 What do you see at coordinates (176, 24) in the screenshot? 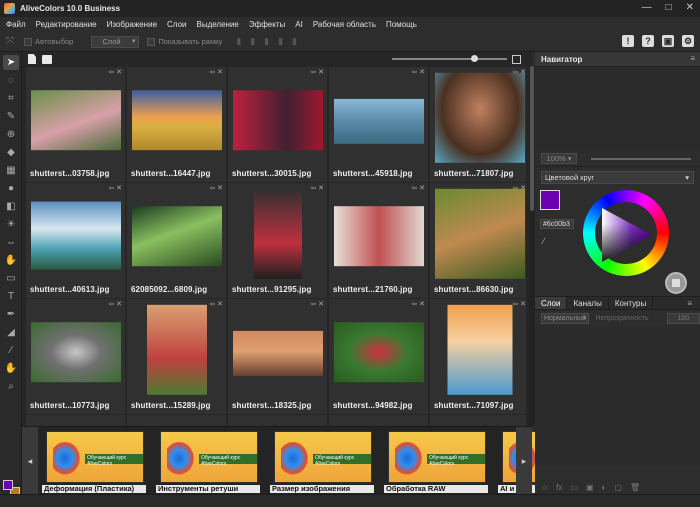
I see `menu-layers: Слои` at bounding box center [176, 24].